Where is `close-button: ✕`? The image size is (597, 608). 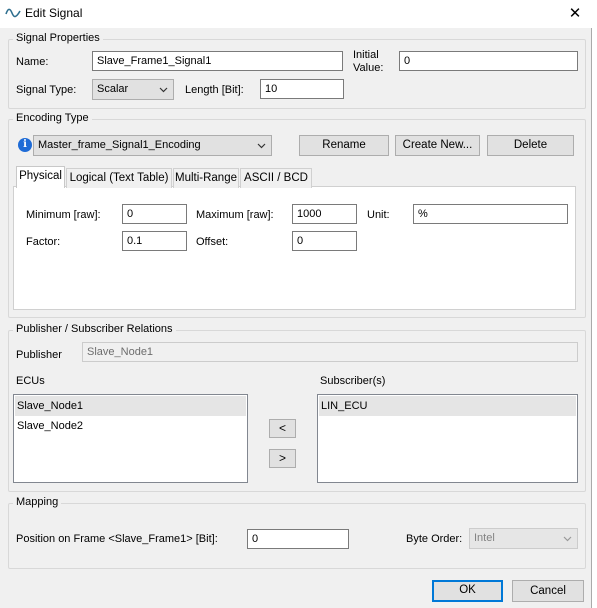 close-button: ✕ is located at coordinates (575, 14).